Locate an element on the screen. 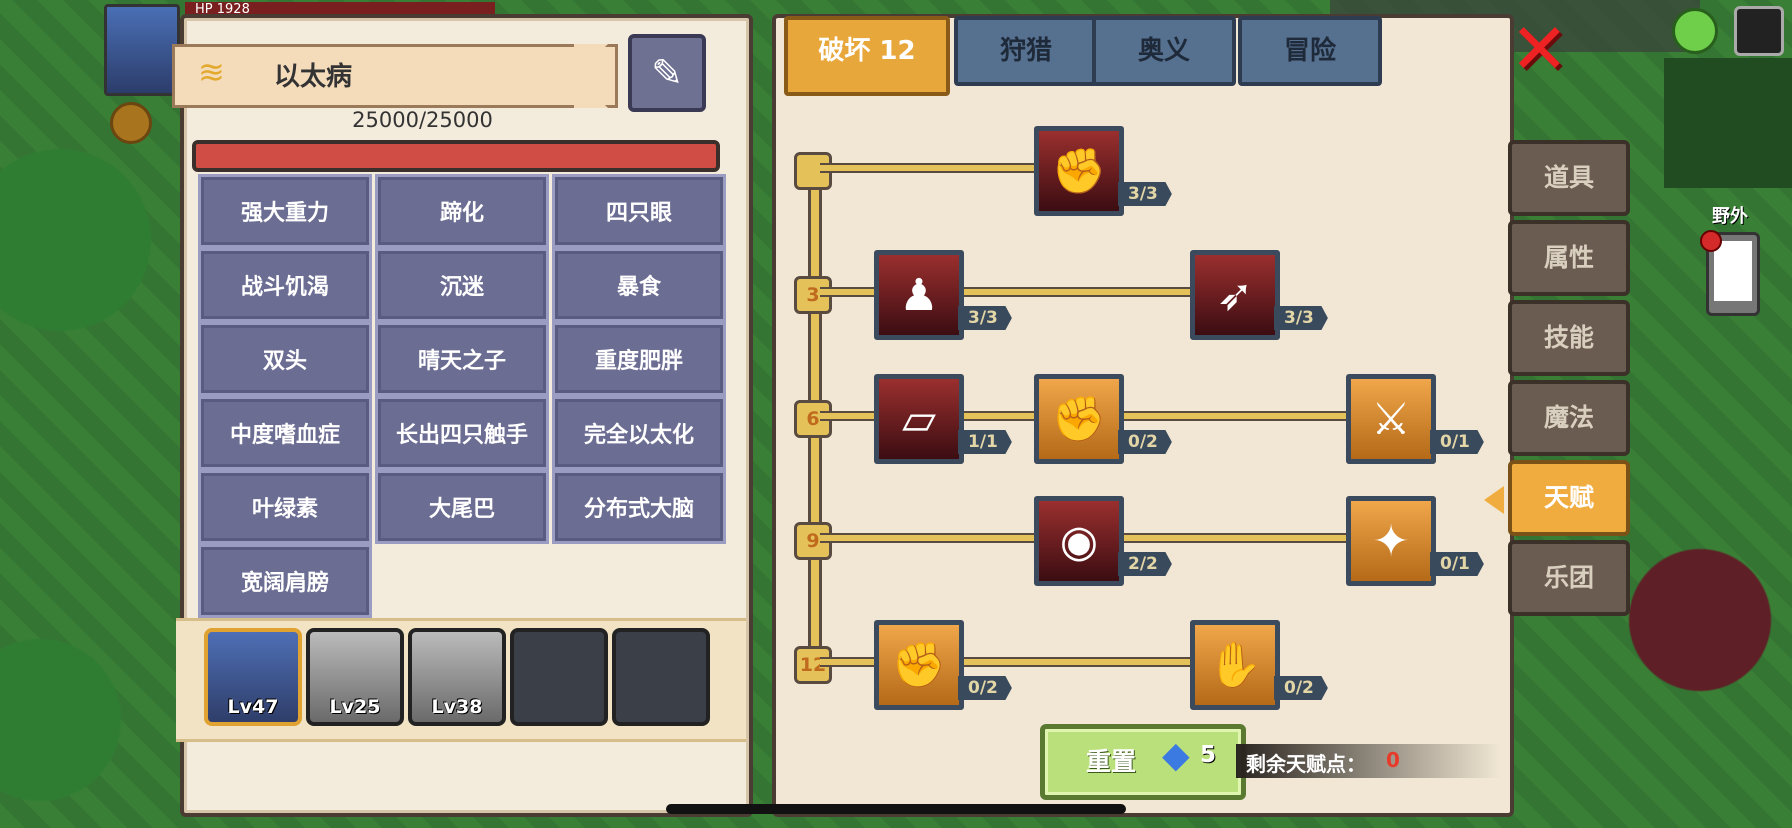 The image size is (1792, 828). reset-label: 重置 is located at coordinates (1111, 761).